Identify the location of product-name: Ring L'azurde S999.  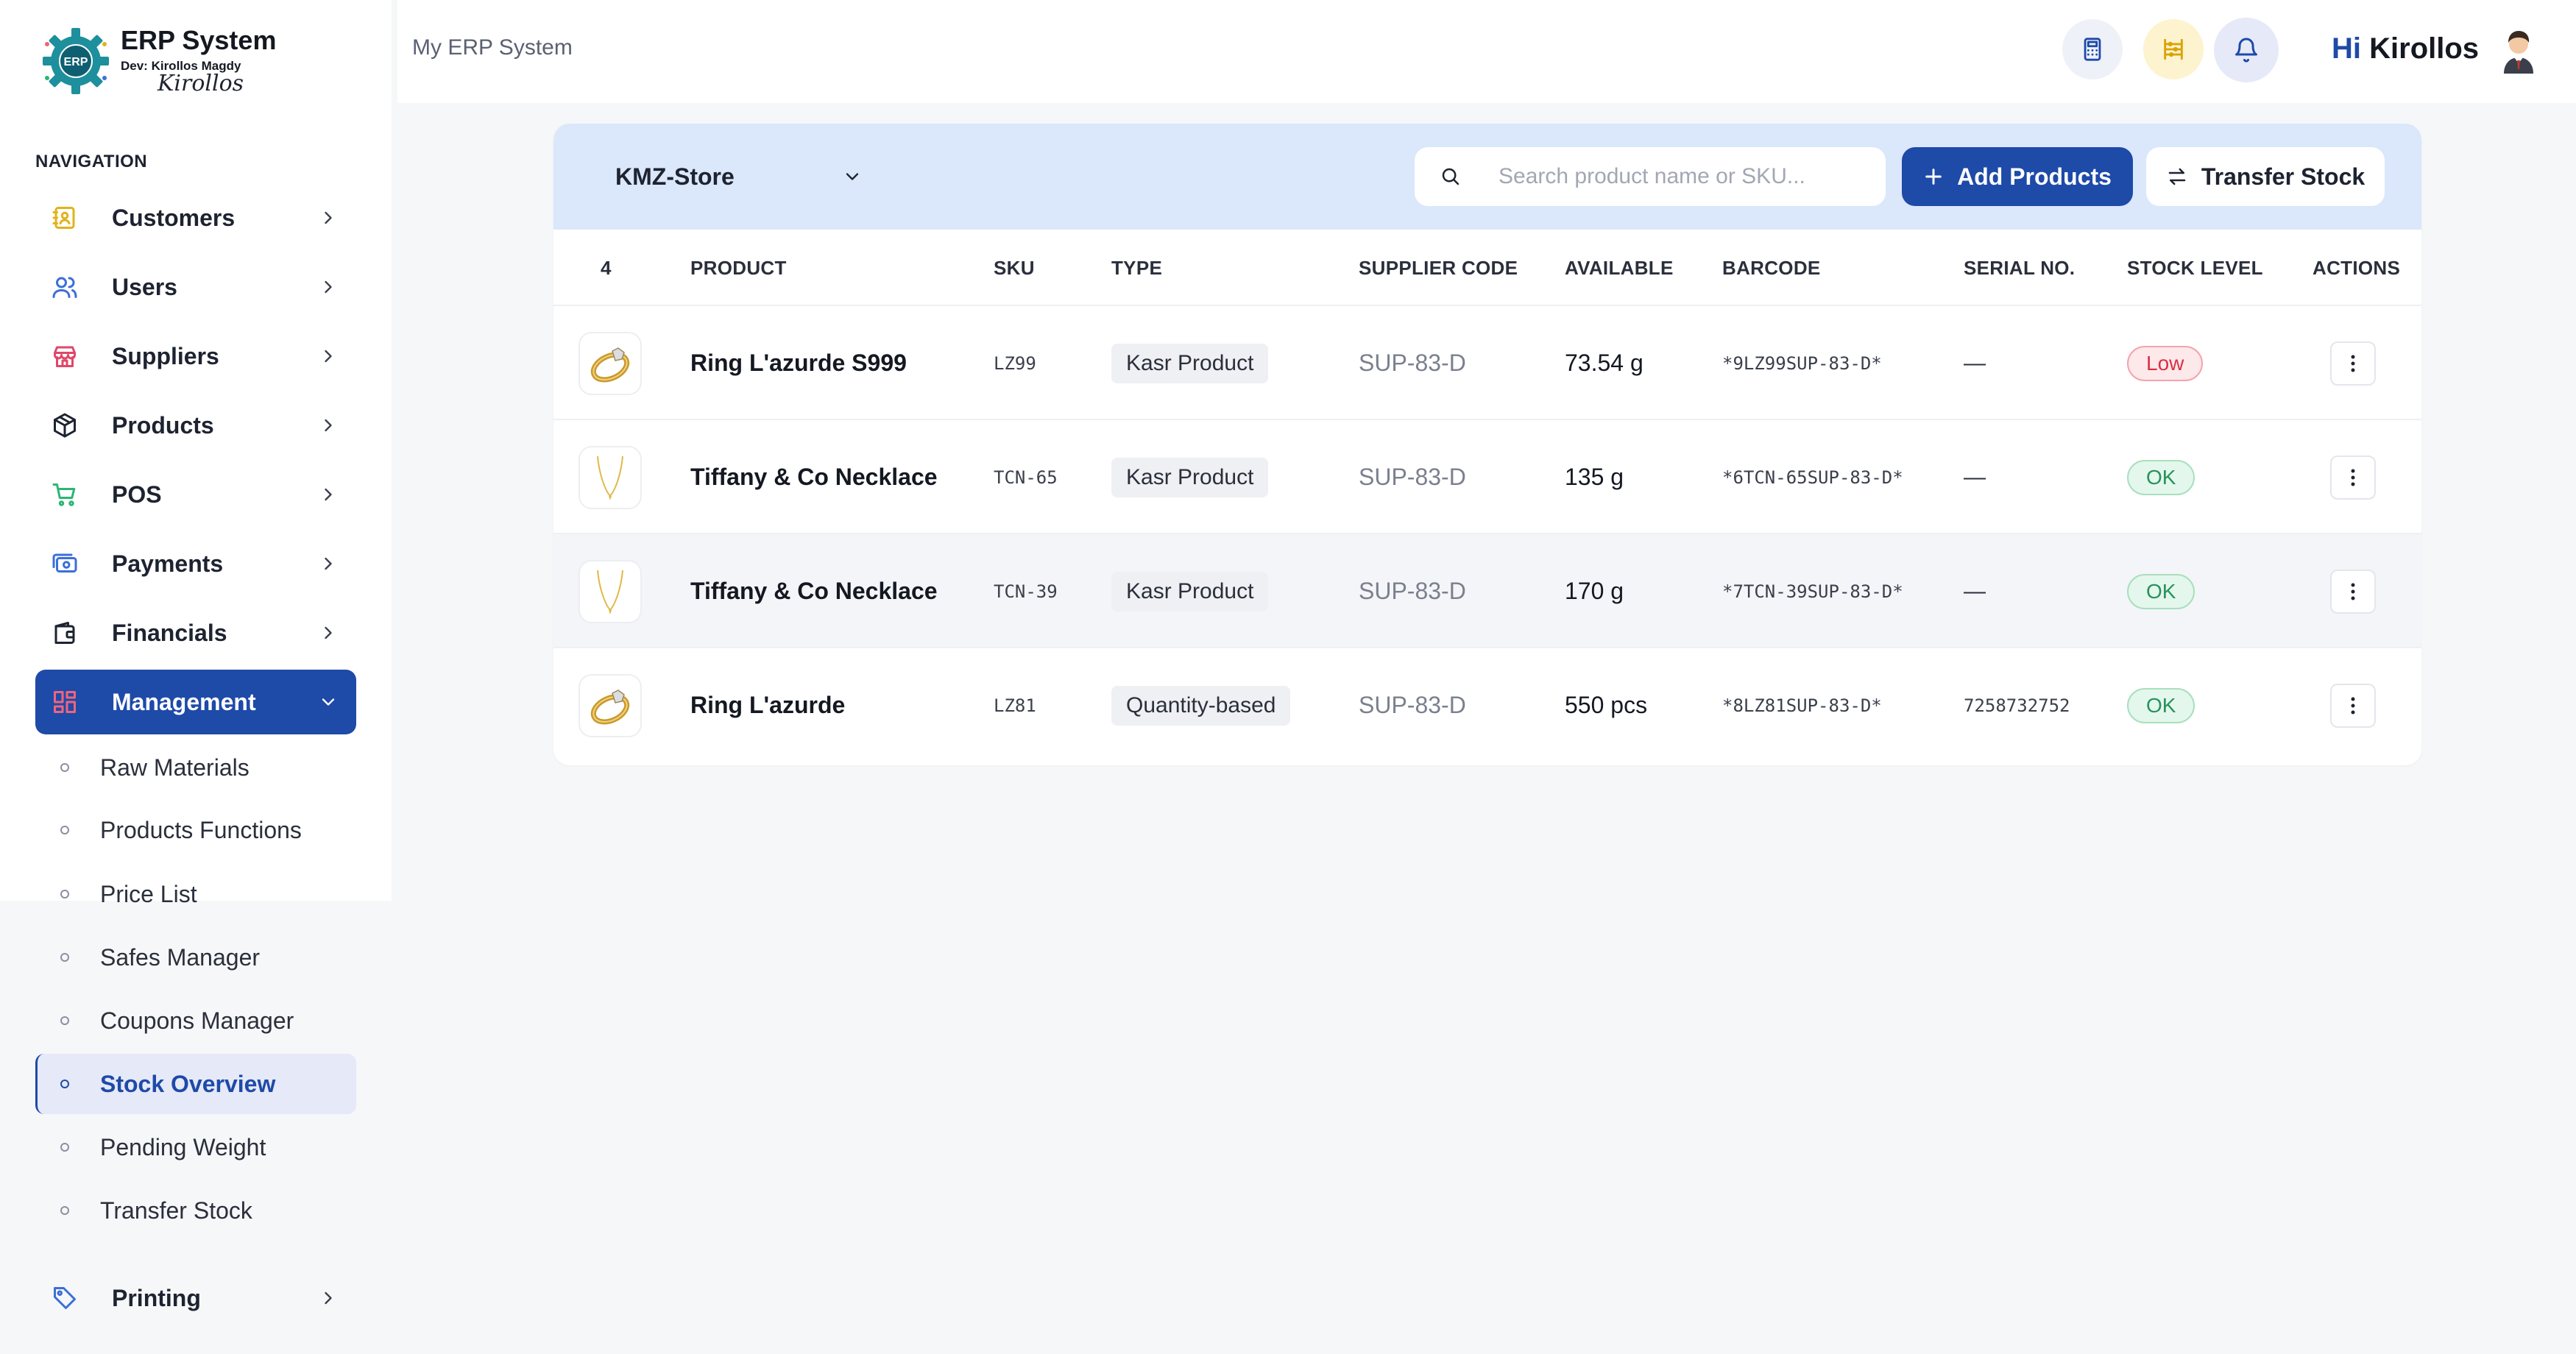
(798, 363).